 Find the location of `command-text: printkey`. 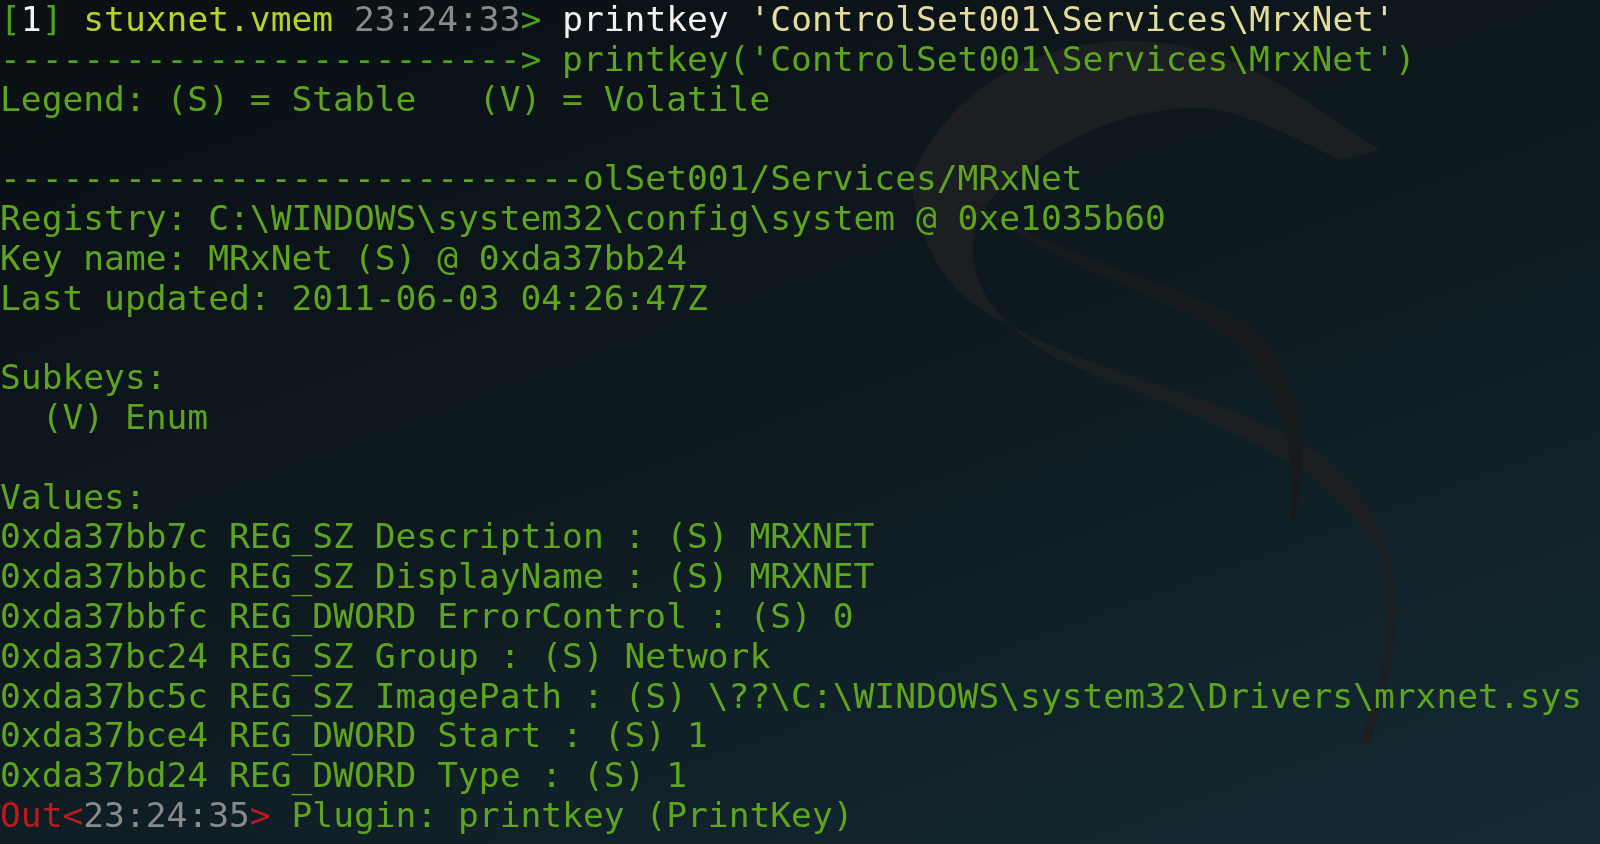

command-text: printkey is located at coordinates (645, 19).